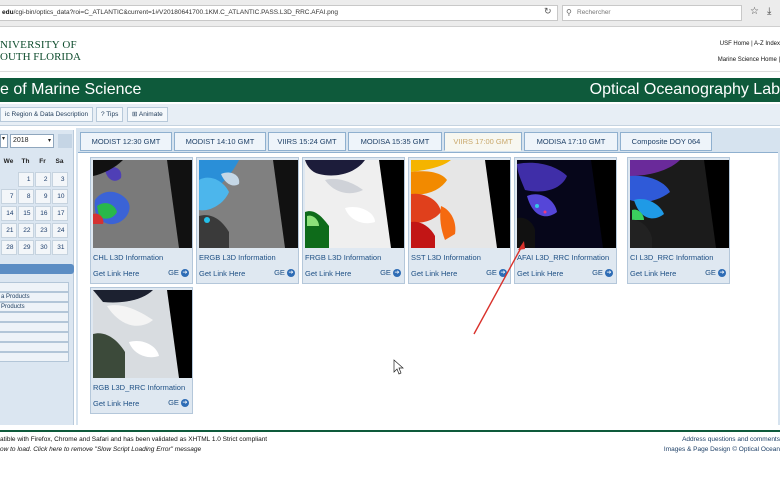 This screenshot has height=477, width=780. What do you see at coordinates (749, 60) in the screenshot?
I see `sub-links: Marine Science Home |` at bounding box center [749, 60].